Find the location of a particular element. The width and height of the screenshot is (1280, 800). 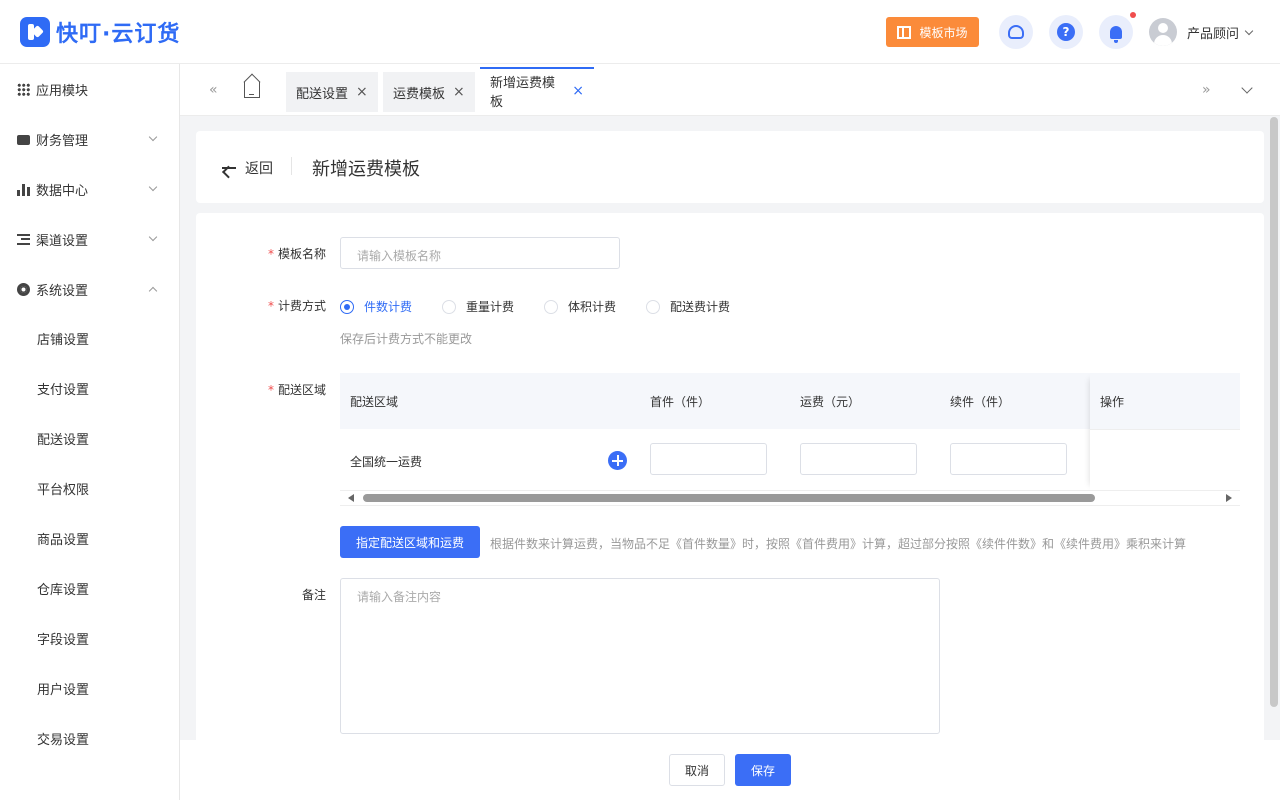

double-chevron-right-icon: » is located at coordinates (1206, 90).